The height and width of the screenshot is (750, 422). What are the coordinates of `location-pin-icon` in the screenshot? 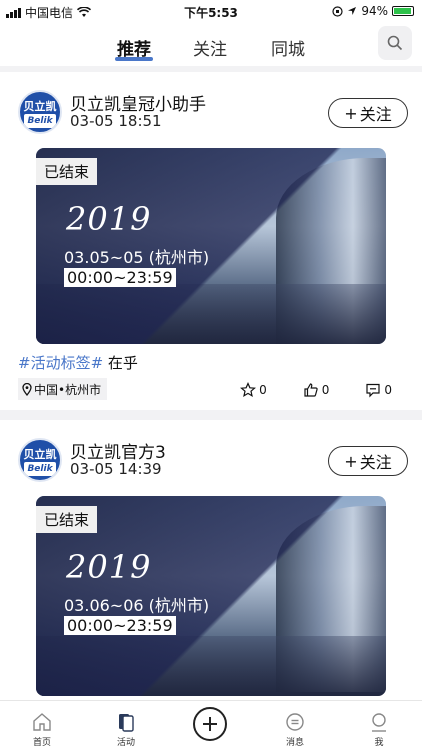 It's located at (27, 389).